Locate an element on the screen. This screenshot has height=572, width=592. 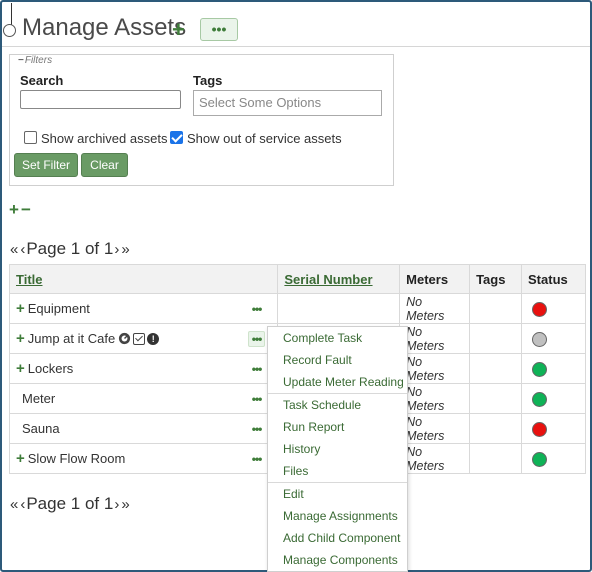
checkbox-icon is located at coordinates (139, 338).